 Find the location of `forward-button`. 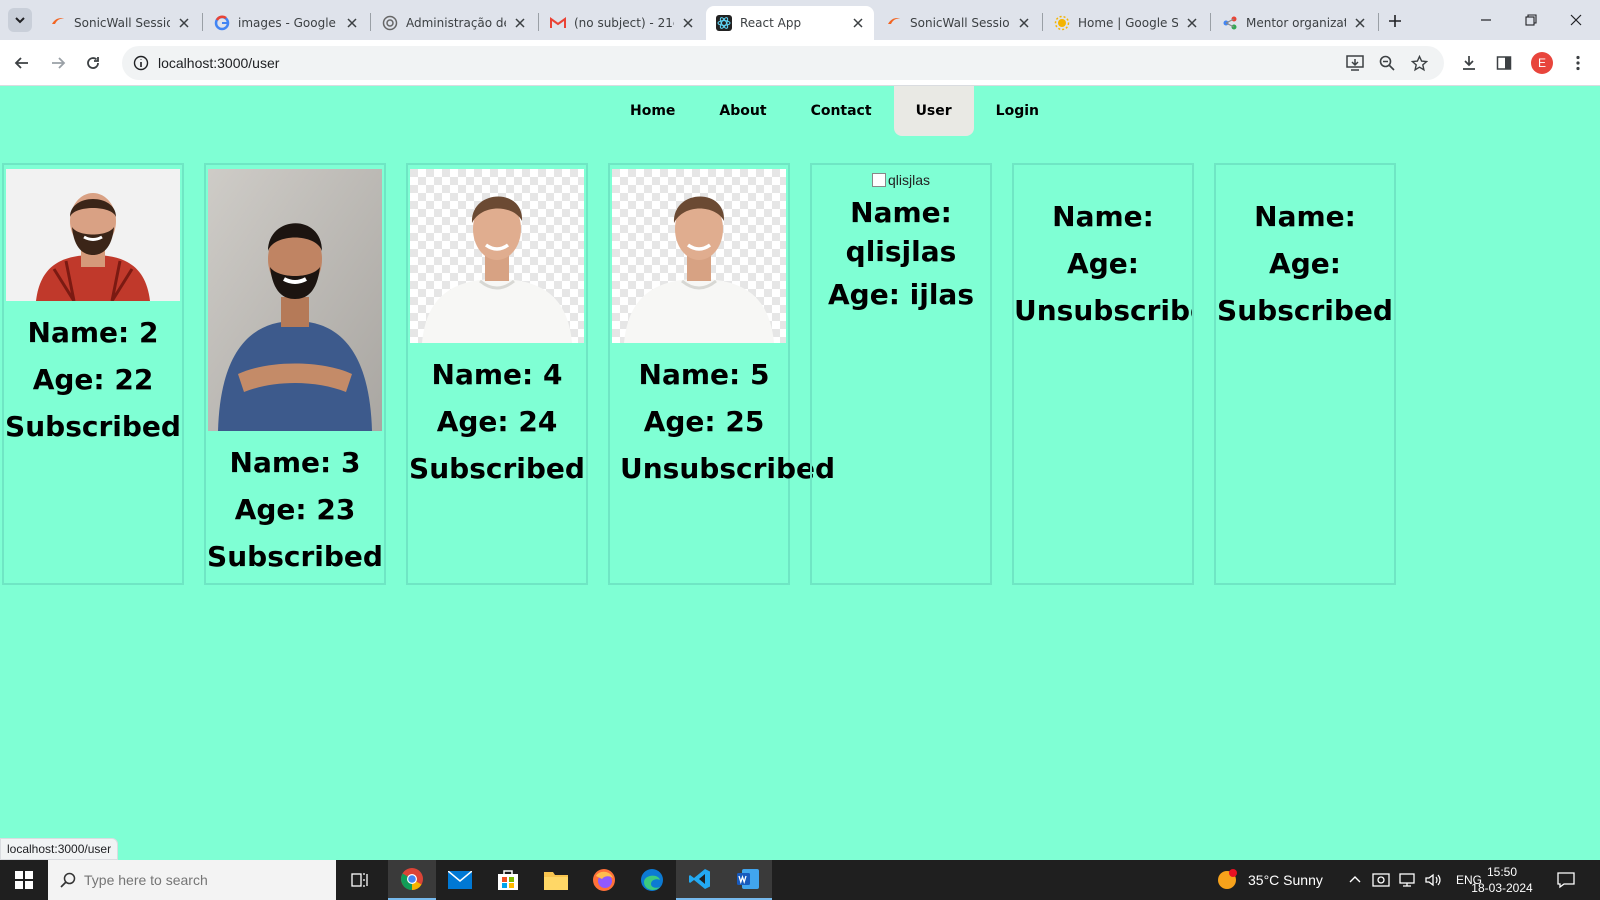

forward-button is located at coordinates (58, 63).